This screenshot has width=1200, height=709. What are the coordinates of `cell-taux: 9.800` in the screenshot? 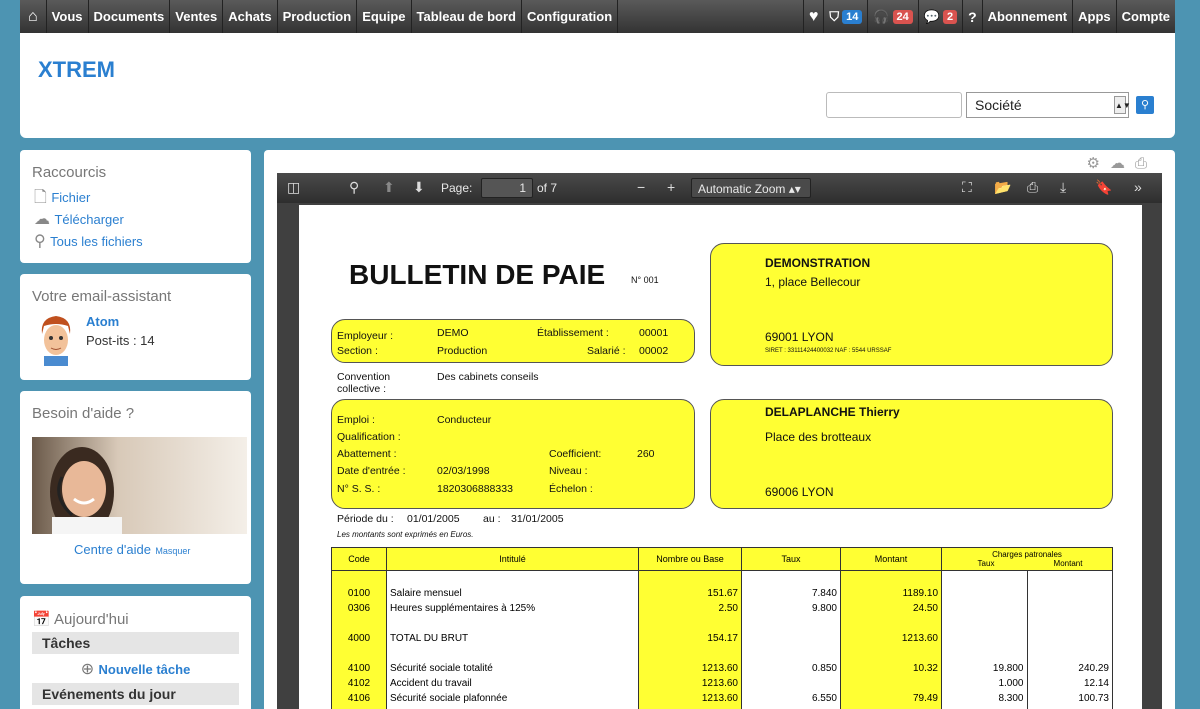 It's located at (791, 608).